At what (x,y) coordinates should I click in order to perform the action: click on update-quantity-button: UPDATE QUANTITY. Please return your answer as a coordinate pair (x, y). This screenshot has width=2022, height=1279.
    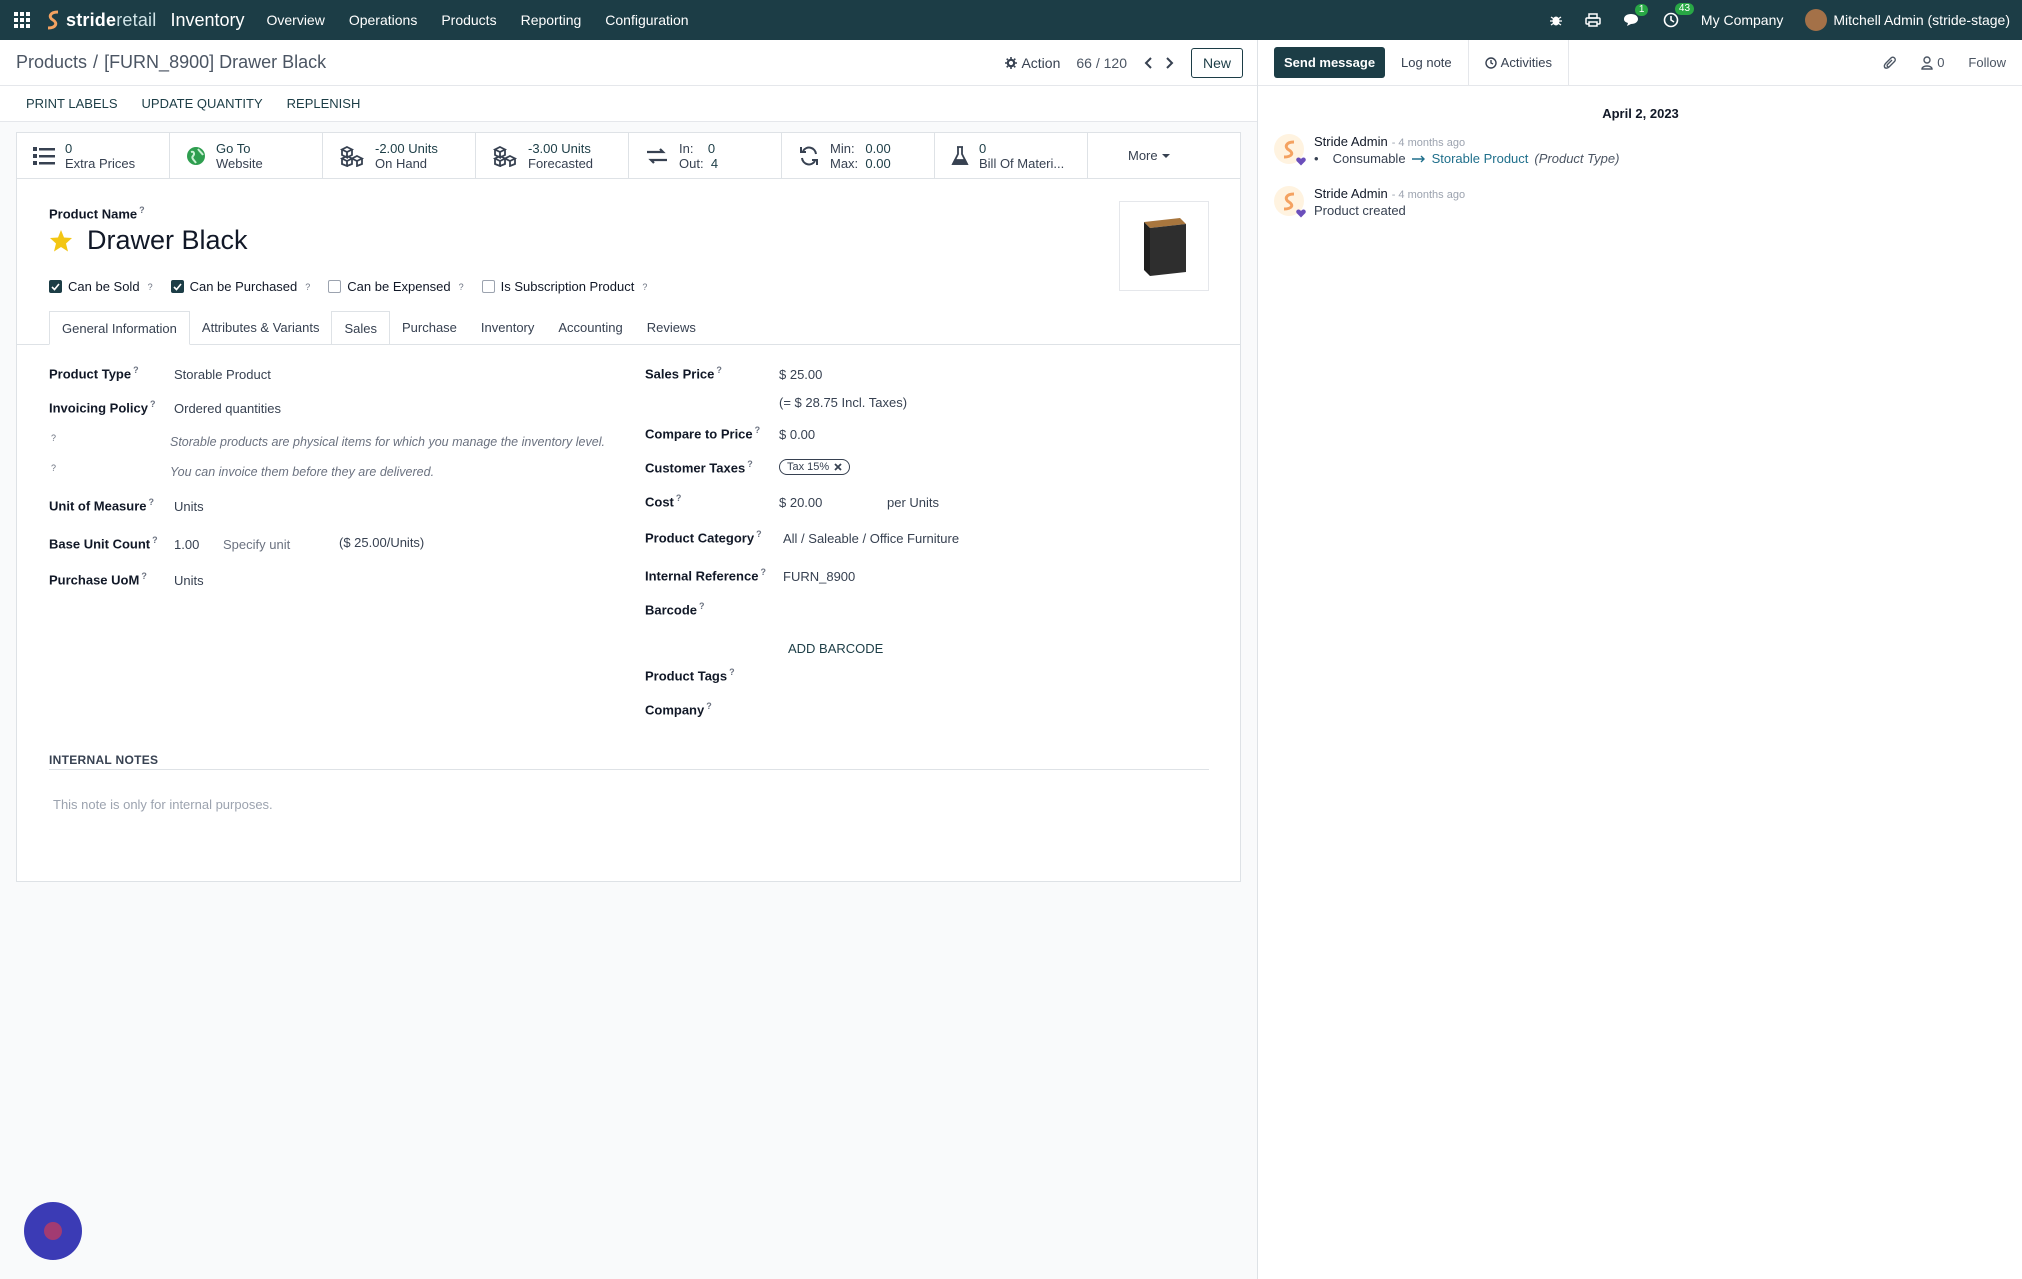
    Looking at the image, I should click on (202, 103).